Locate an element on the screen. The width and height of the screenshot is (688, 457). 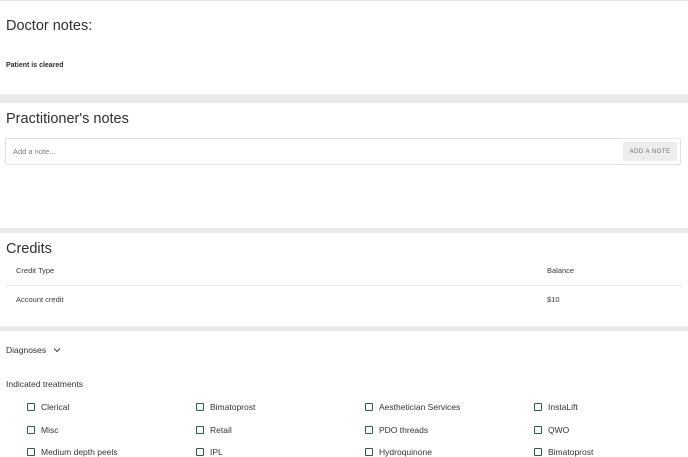
diagnoses-label: Diagnoses is located at coordinates (26, 350).